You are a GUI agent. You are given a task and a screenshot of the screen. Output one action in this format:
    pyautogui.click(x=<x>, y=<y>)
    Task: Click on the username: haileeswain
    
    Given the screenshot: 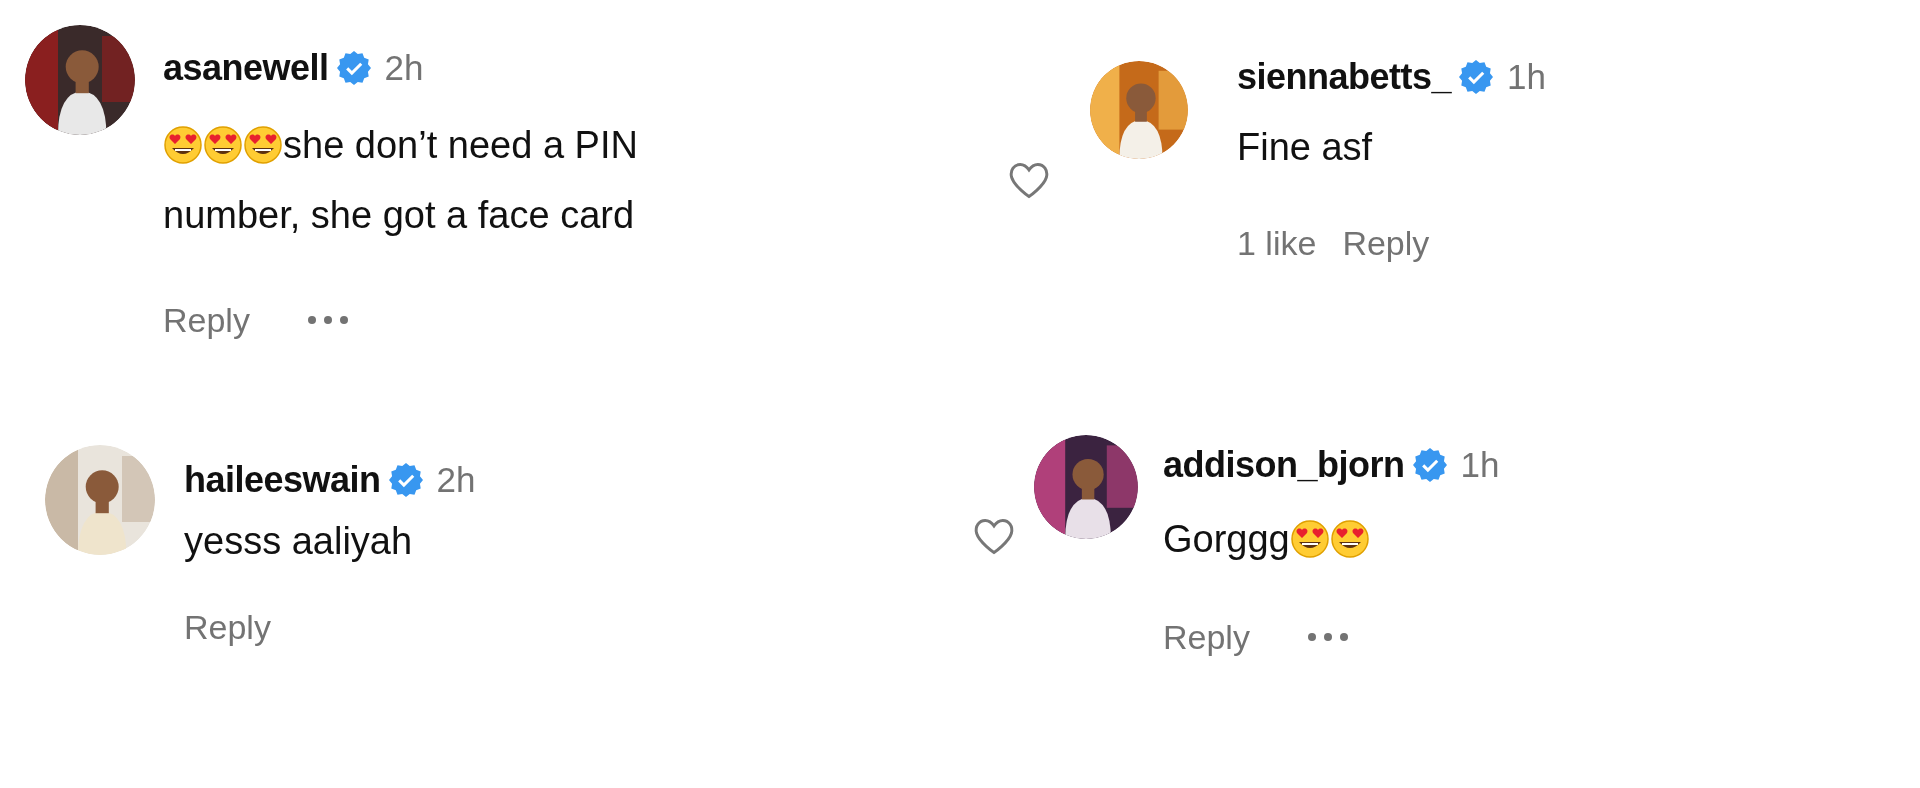 What is the action you would take?
    pyautogui.click(x=282, y=480)
    